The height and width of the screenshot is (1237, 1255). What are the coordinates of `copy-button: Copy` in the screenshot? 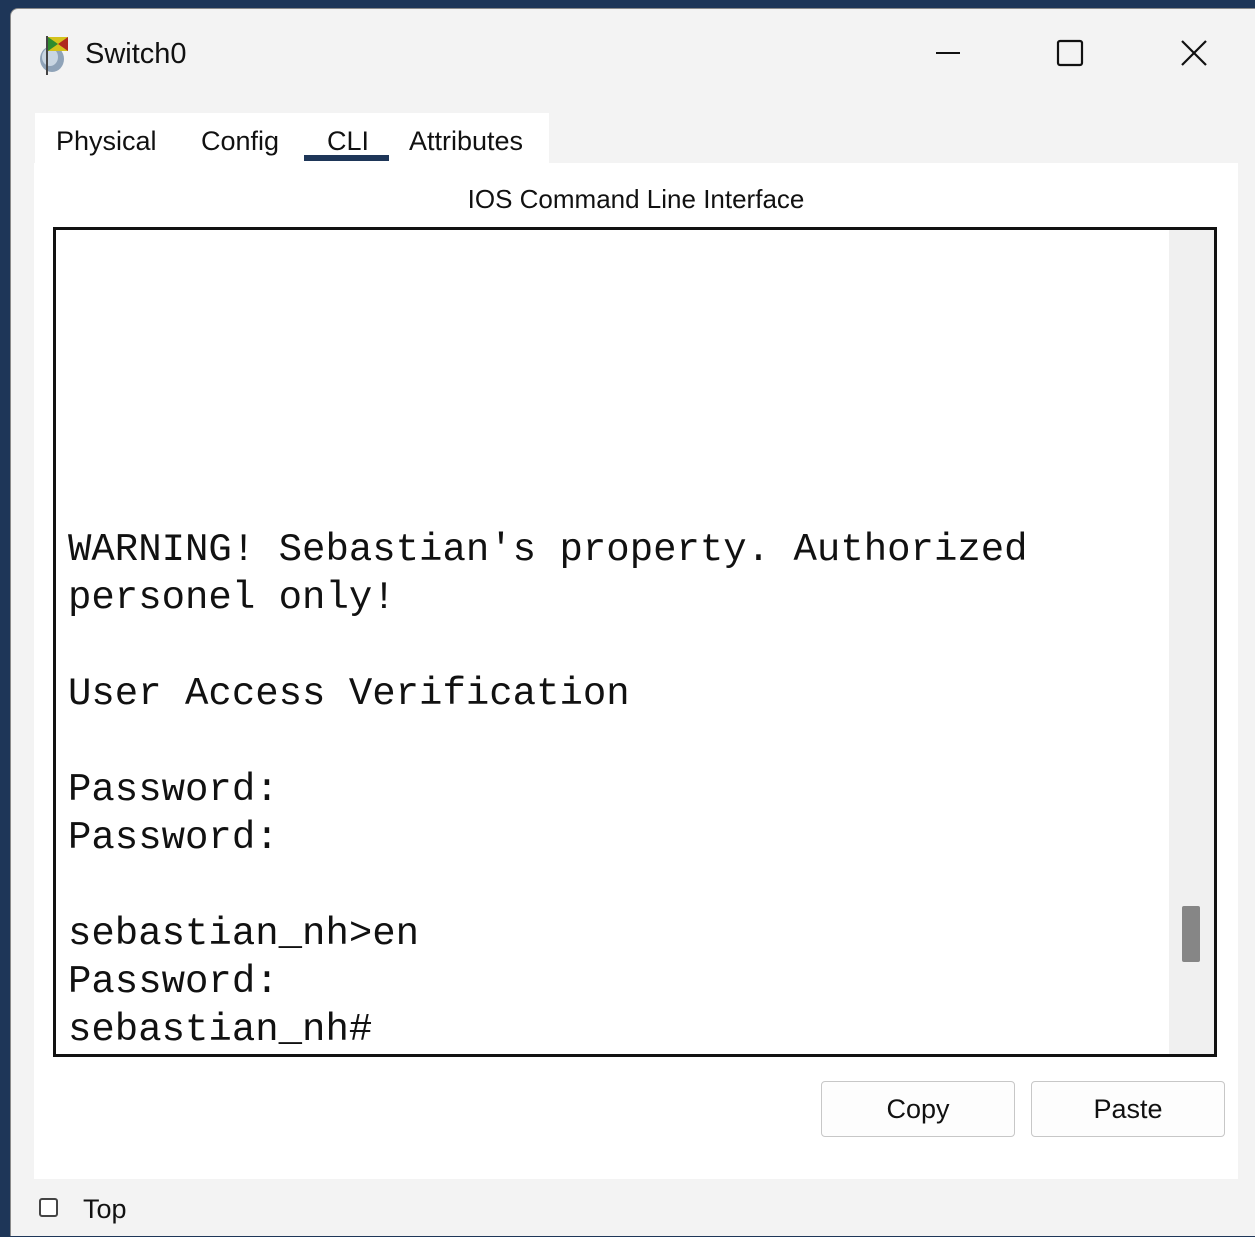 It's located at (918, 1109).